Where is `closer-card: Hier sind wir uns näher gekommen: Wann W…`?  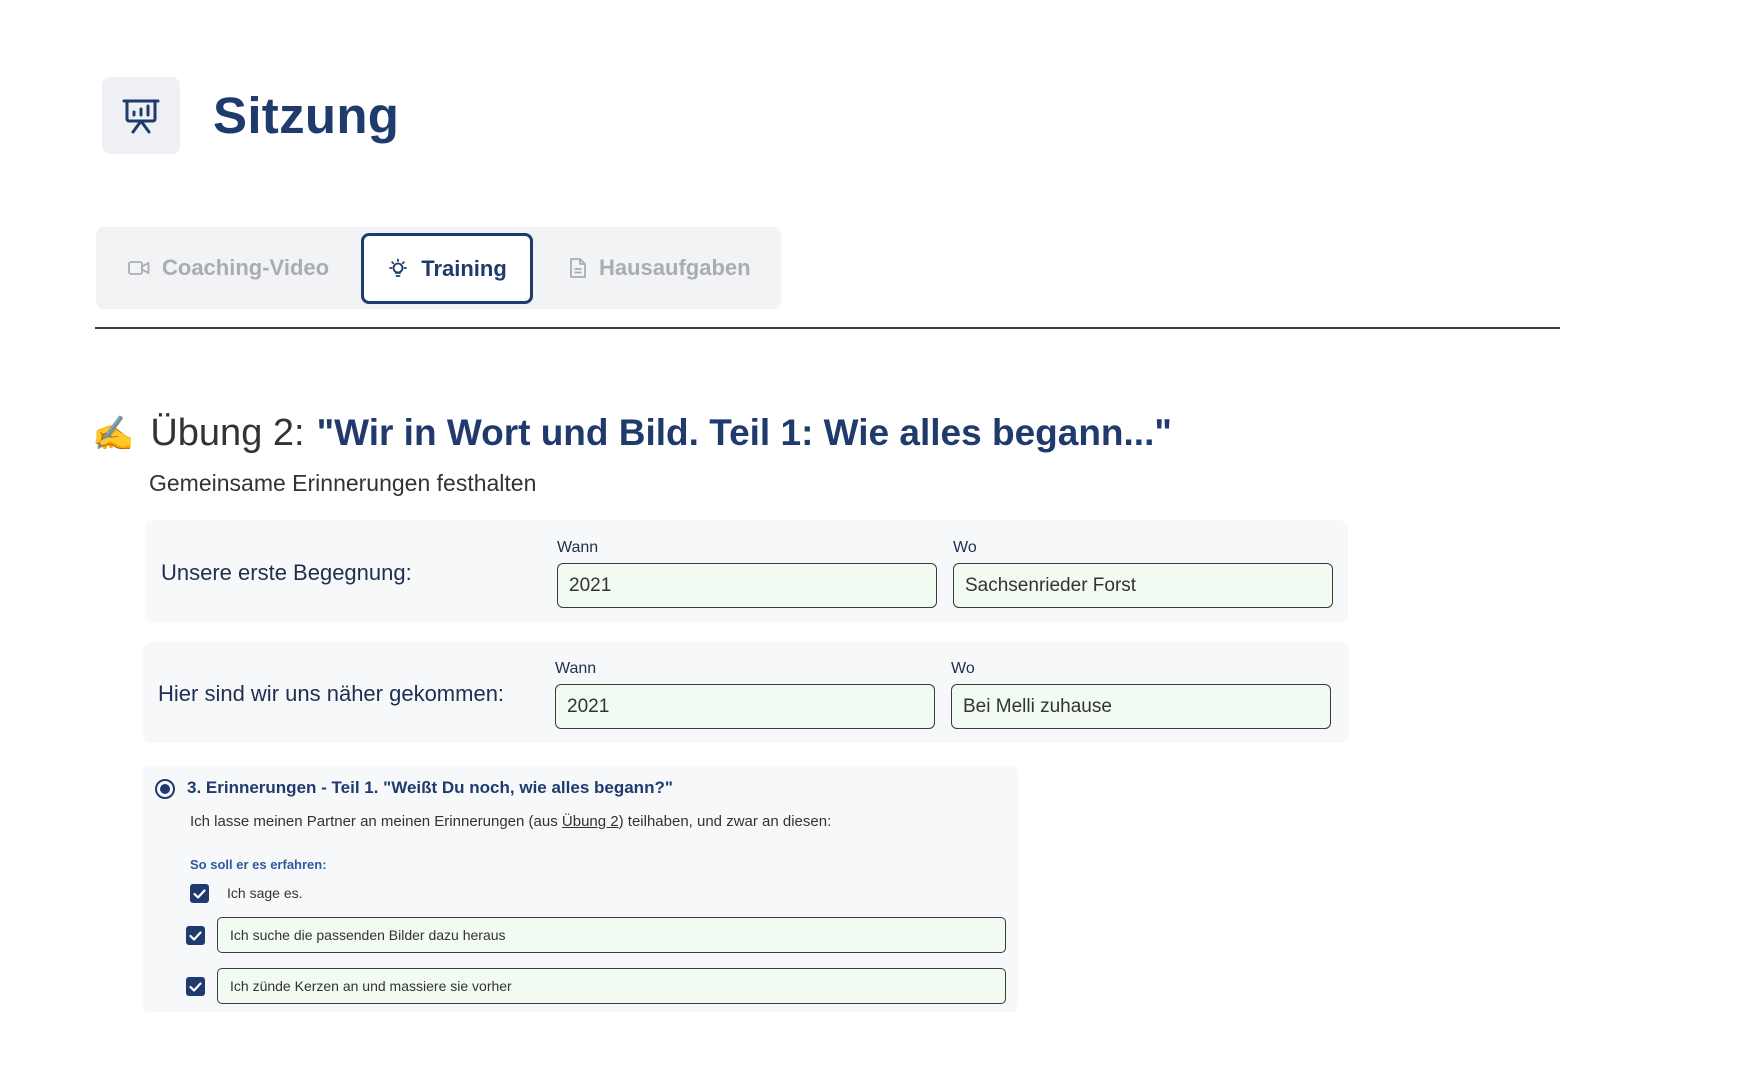 closer-card: Hier sind wir uns näher gekommen: Wann W… is located at coordinates (746, 692).